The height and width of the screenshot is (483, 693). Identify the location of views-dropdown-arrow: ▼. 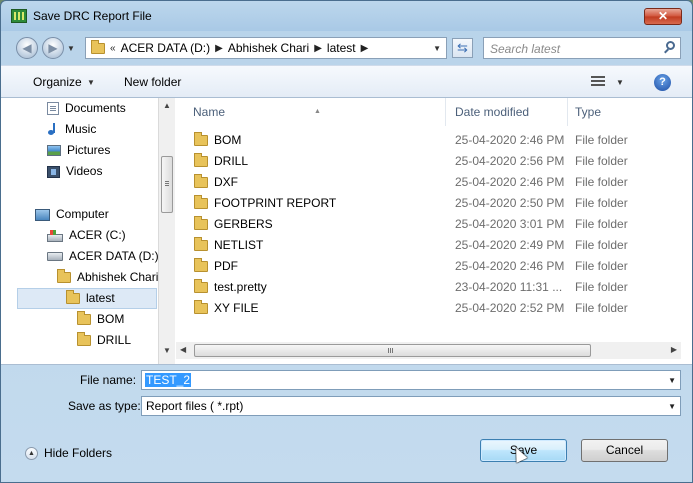
(620, 82).